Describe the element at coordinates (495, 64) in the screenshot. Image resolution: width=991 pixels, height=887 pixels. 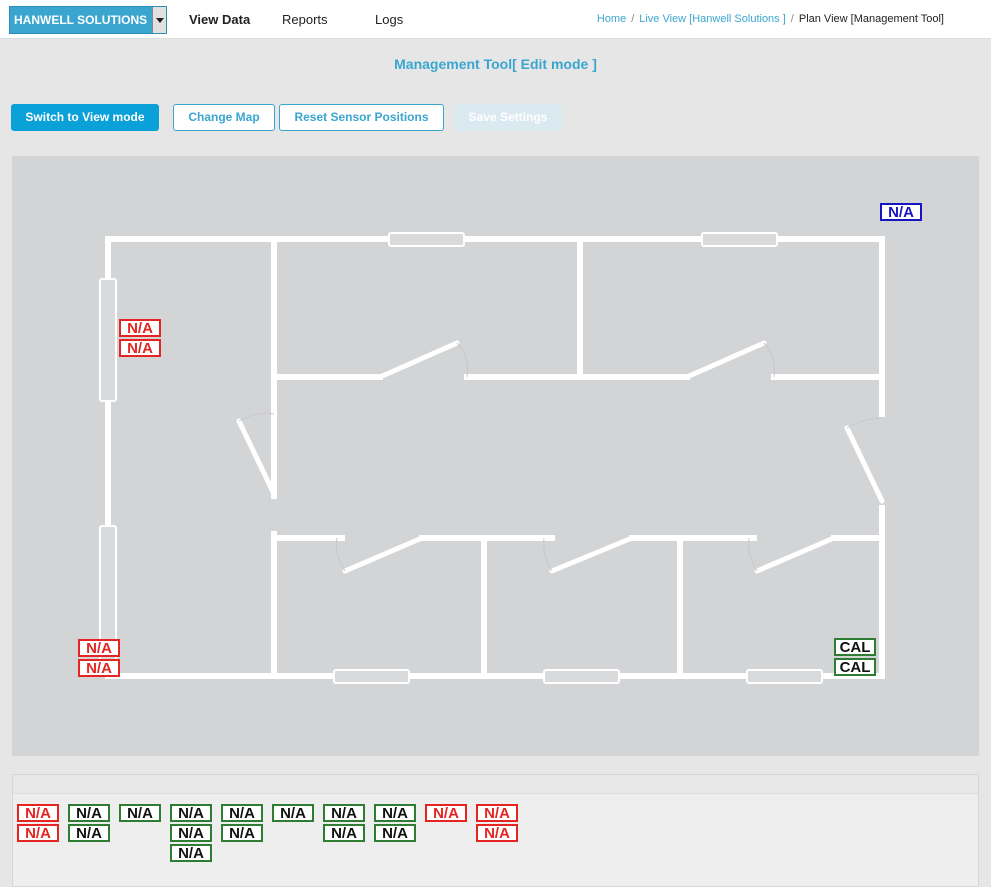
I see `page-title: Management Tool[ Edit mode ]` at that location.